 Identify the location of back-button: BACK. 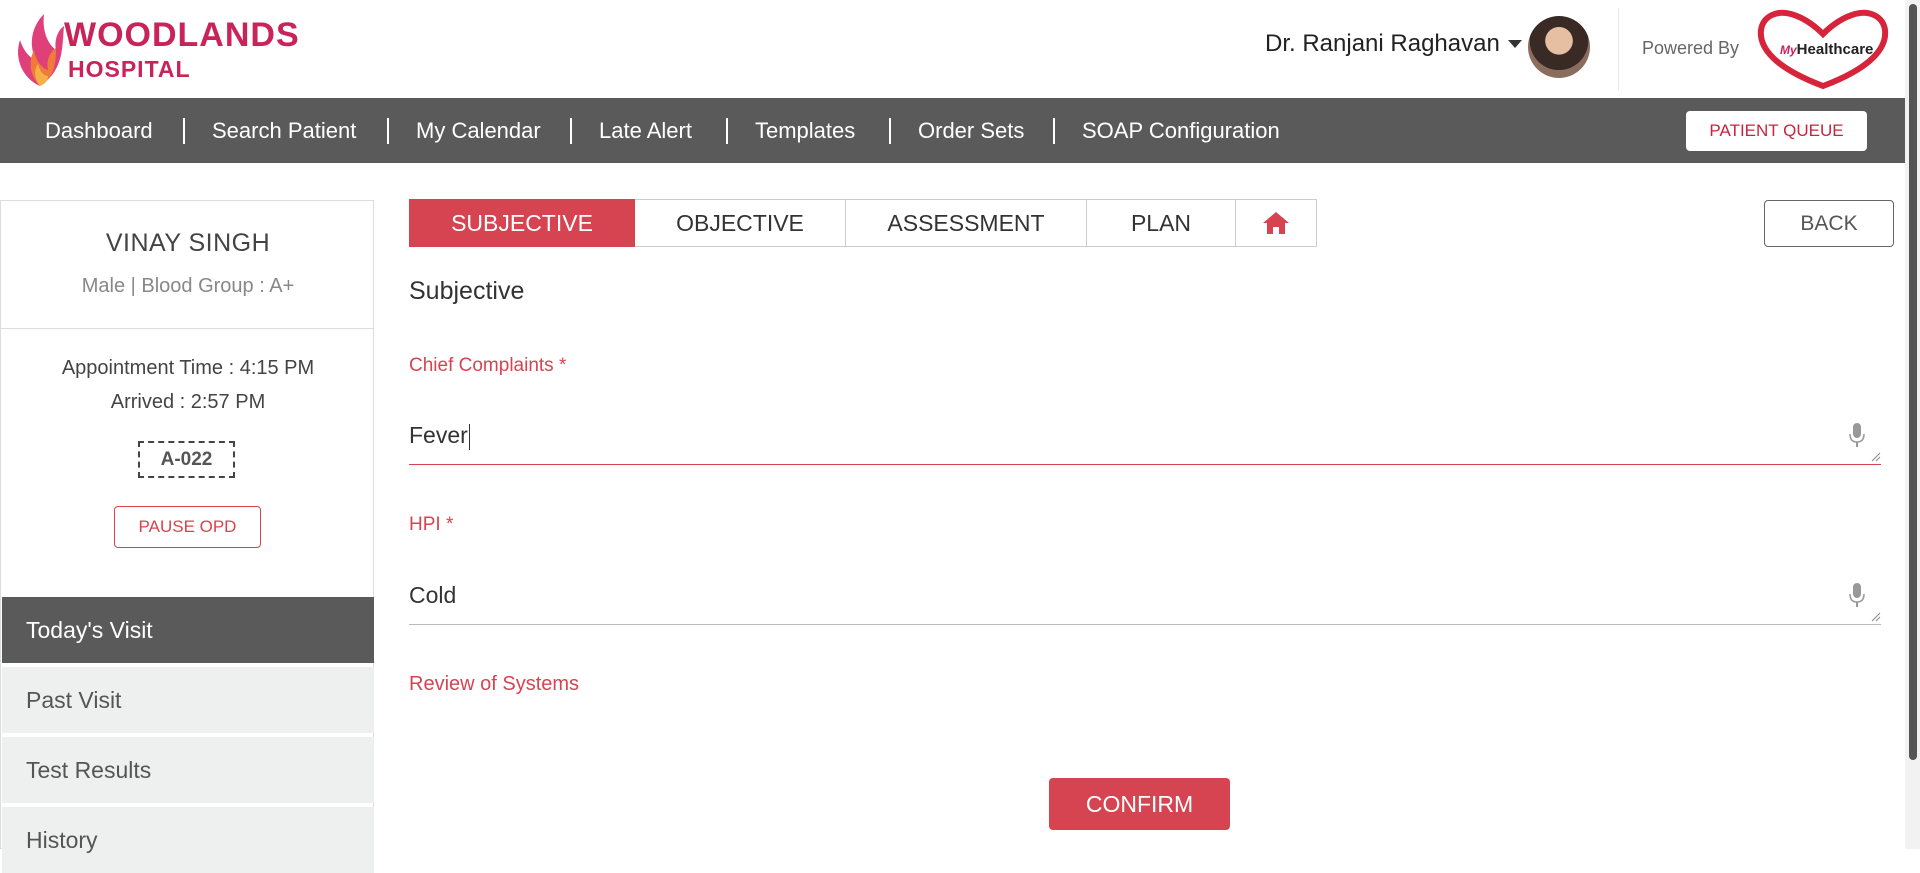
(1829, 223).